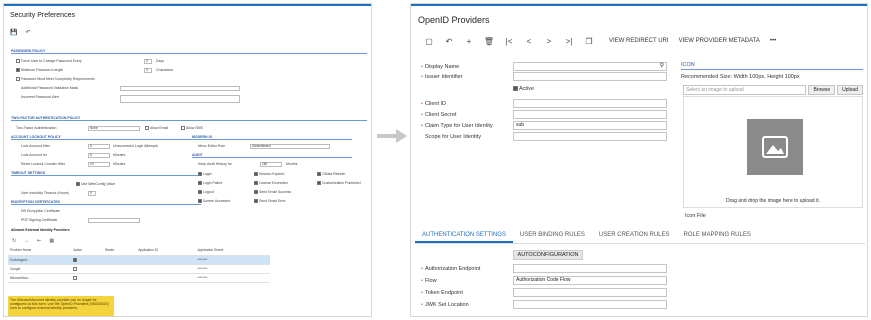 The image size is (871, 320). I want to click on display-name-input: ⚲, so click(590, 66).